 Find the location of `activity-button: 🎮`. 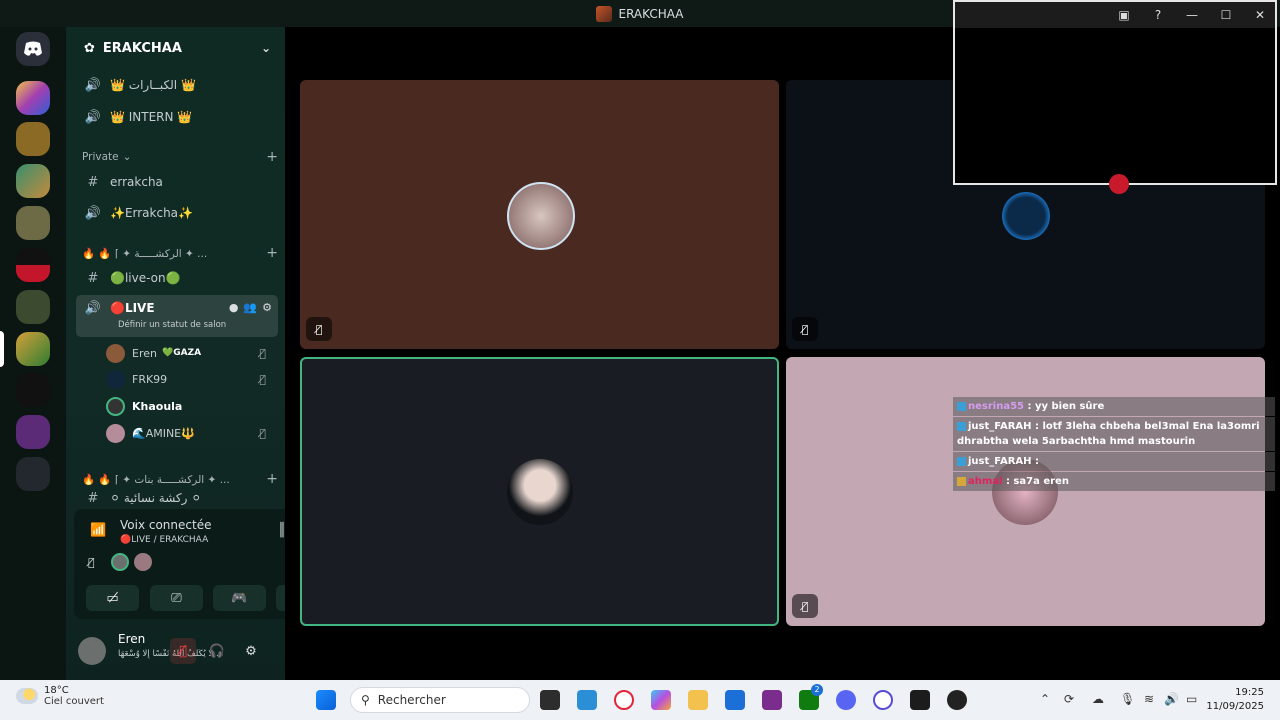

activity-button: 🎮 is located at coordinates (239, 598).